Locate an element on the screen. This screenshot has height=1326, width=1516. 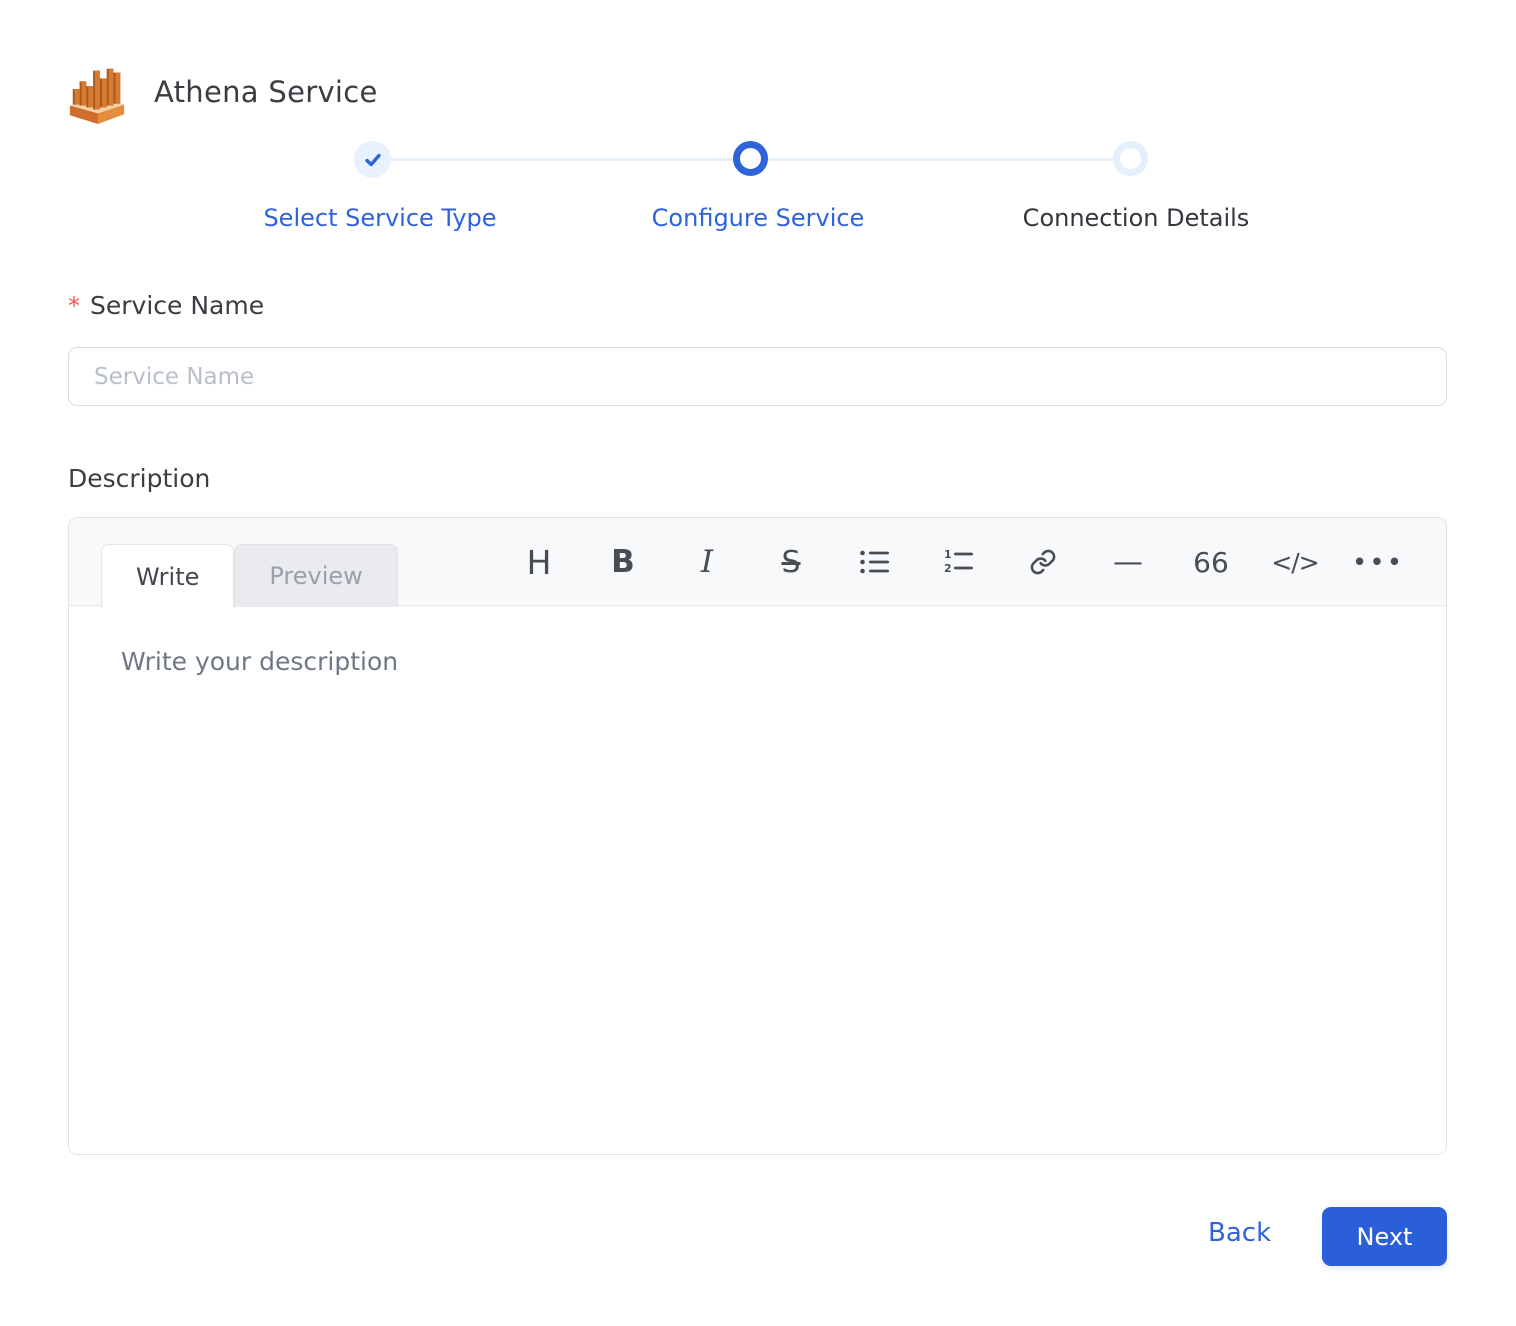
svg-text: 1 is located at coordinates (948, 555).